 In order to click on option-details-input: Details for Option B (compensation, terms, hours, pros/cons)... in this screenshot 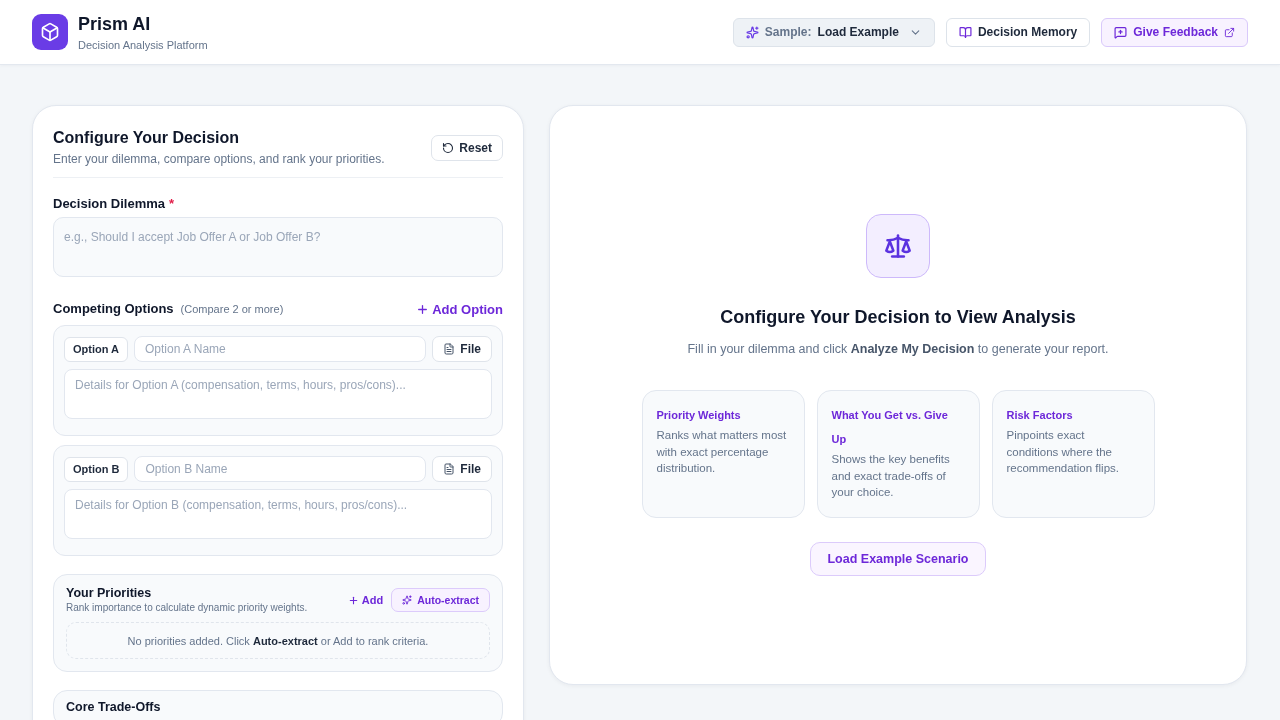, I will do `click(278, 514)`.